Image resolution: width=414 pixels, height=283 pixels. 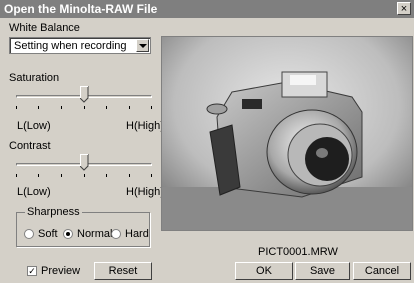 I want to click on white-balance-value: Setting when recording, so click(x=70, y=46).